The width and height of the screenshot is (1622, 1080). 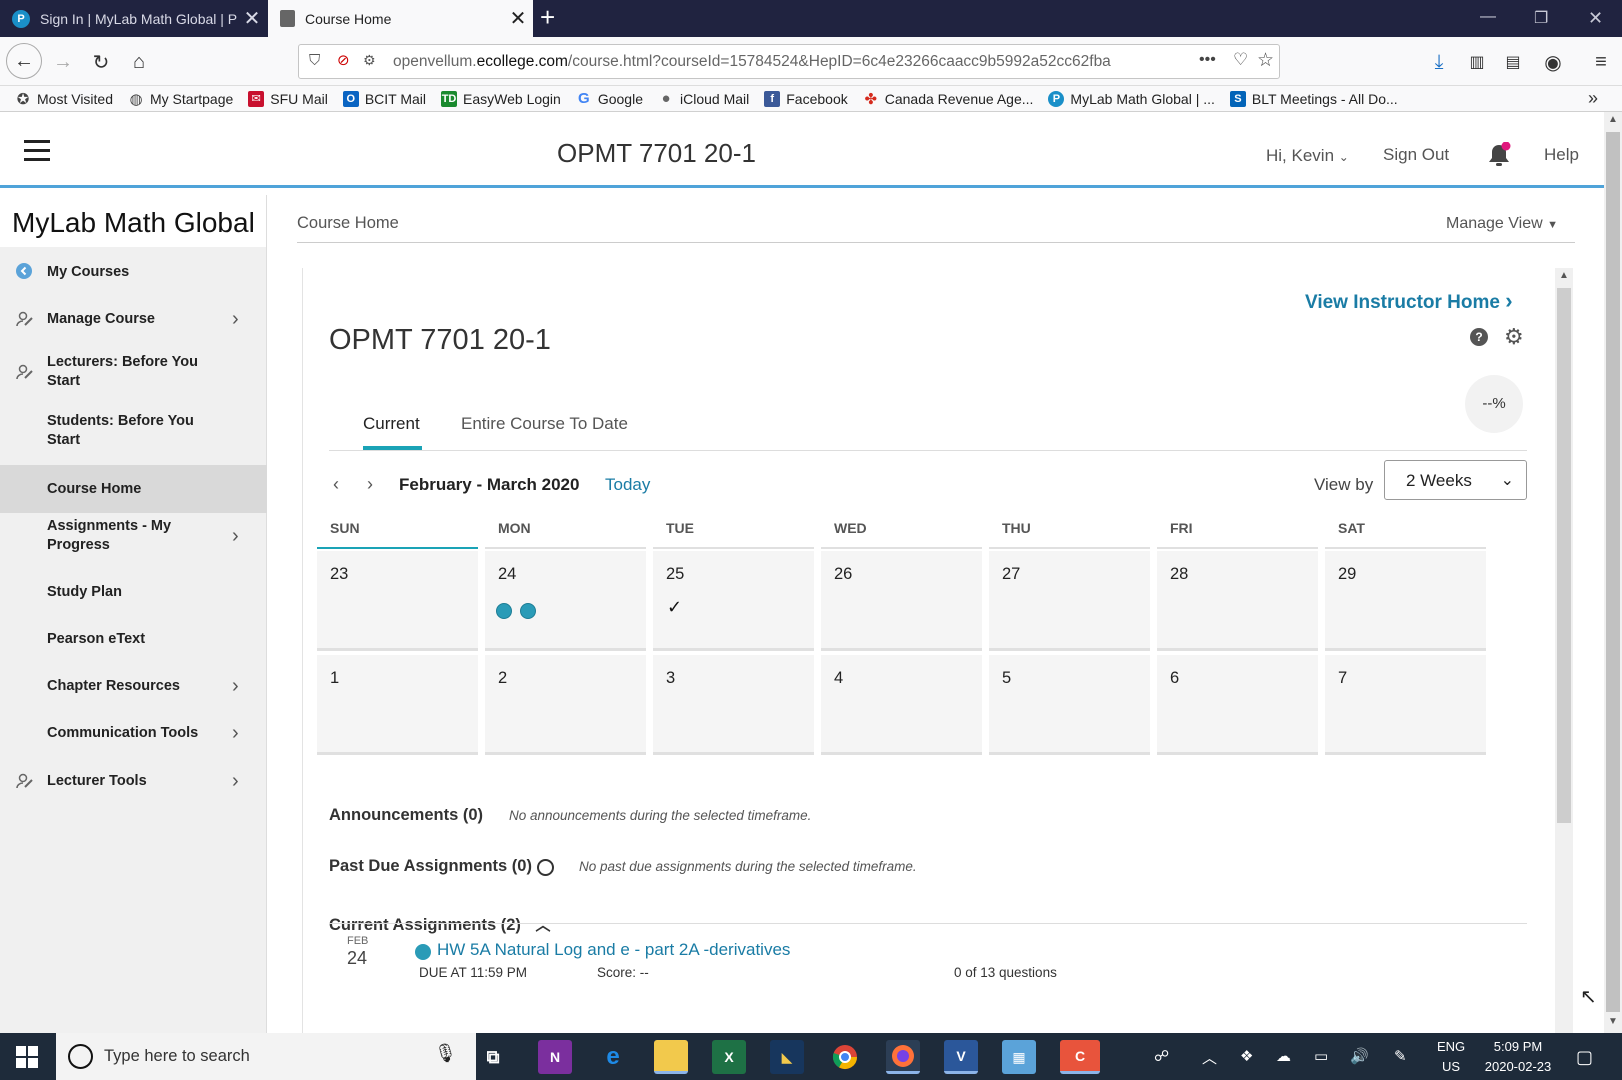 What do you see at coordinates (1237, 601) in the screenshot?
I see `calendar-day-cell: 28` at bounding box center [1237, 601].